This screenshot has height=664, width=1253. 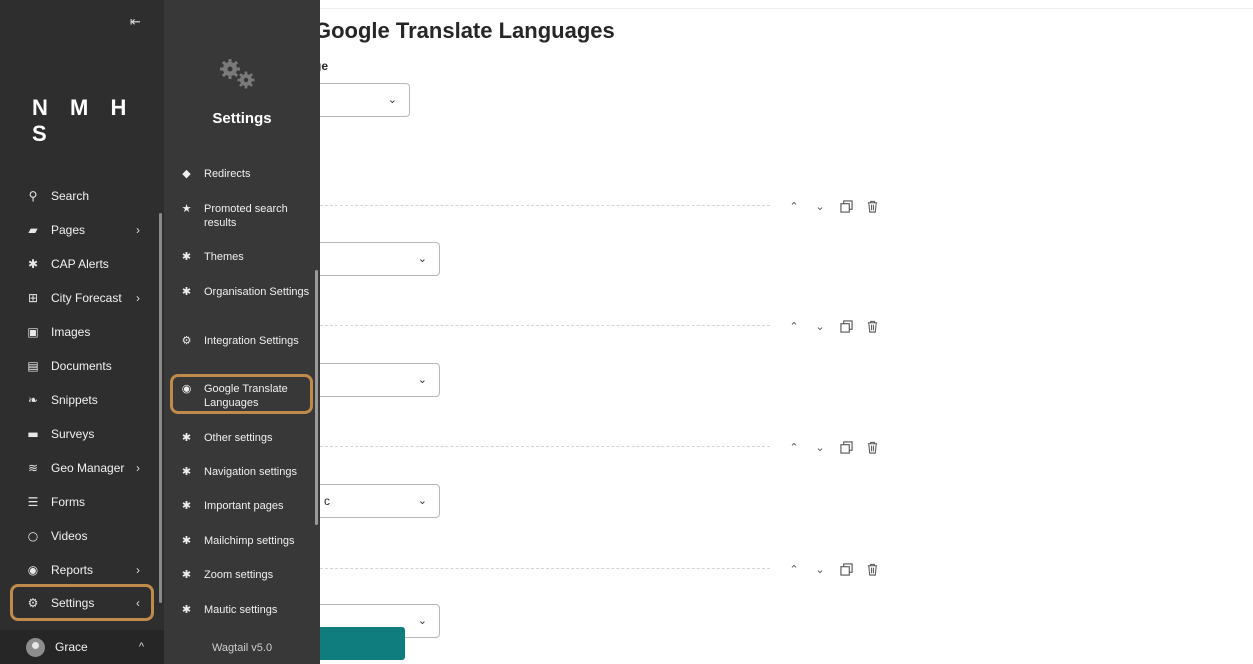 I want to click on sidebar-scrollbar, so click(x=160, y=408).